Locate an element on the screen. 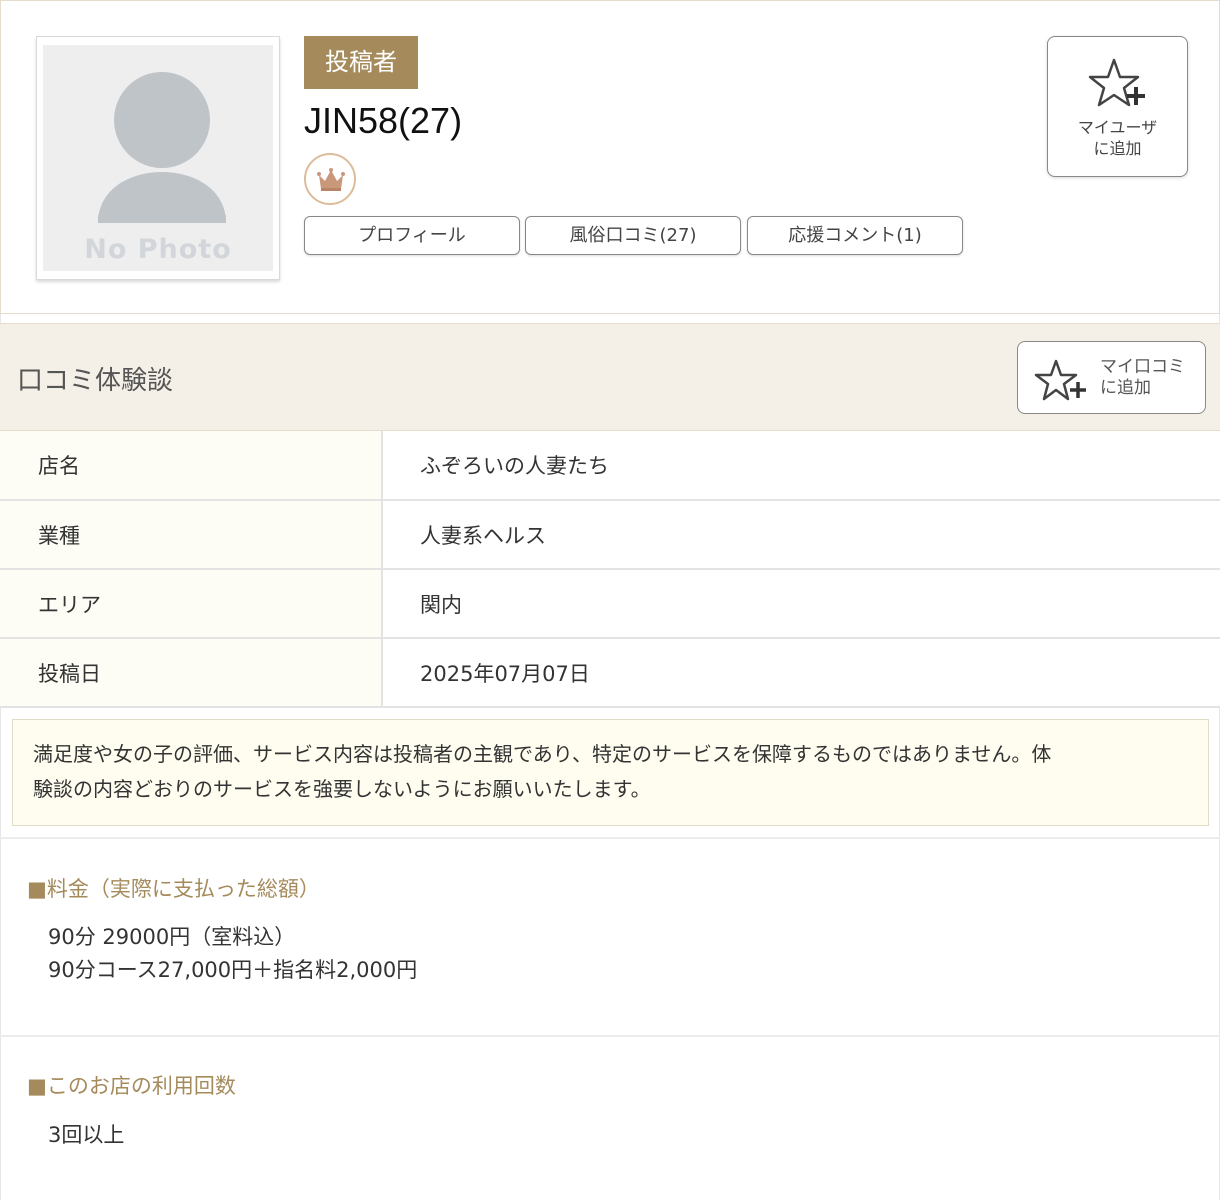 This screenshot has width=1220, height=1200. table-row: エリア 関内 is located at coordinates (610, 604).